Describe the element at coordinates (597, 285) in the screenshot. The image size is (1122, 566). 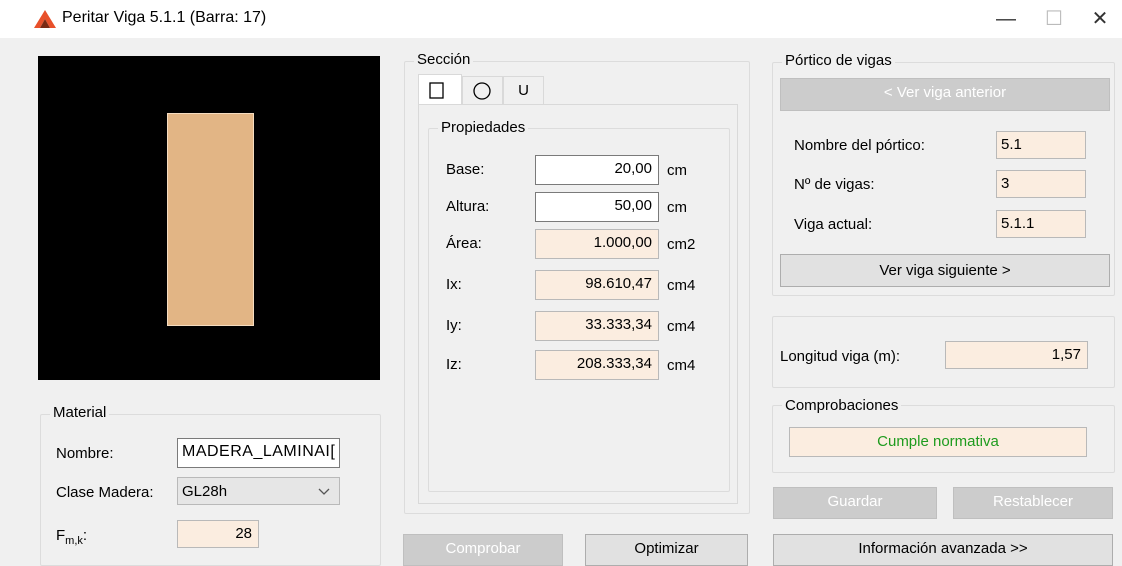
I see `prop-value-field: 98.610,47` at that location.